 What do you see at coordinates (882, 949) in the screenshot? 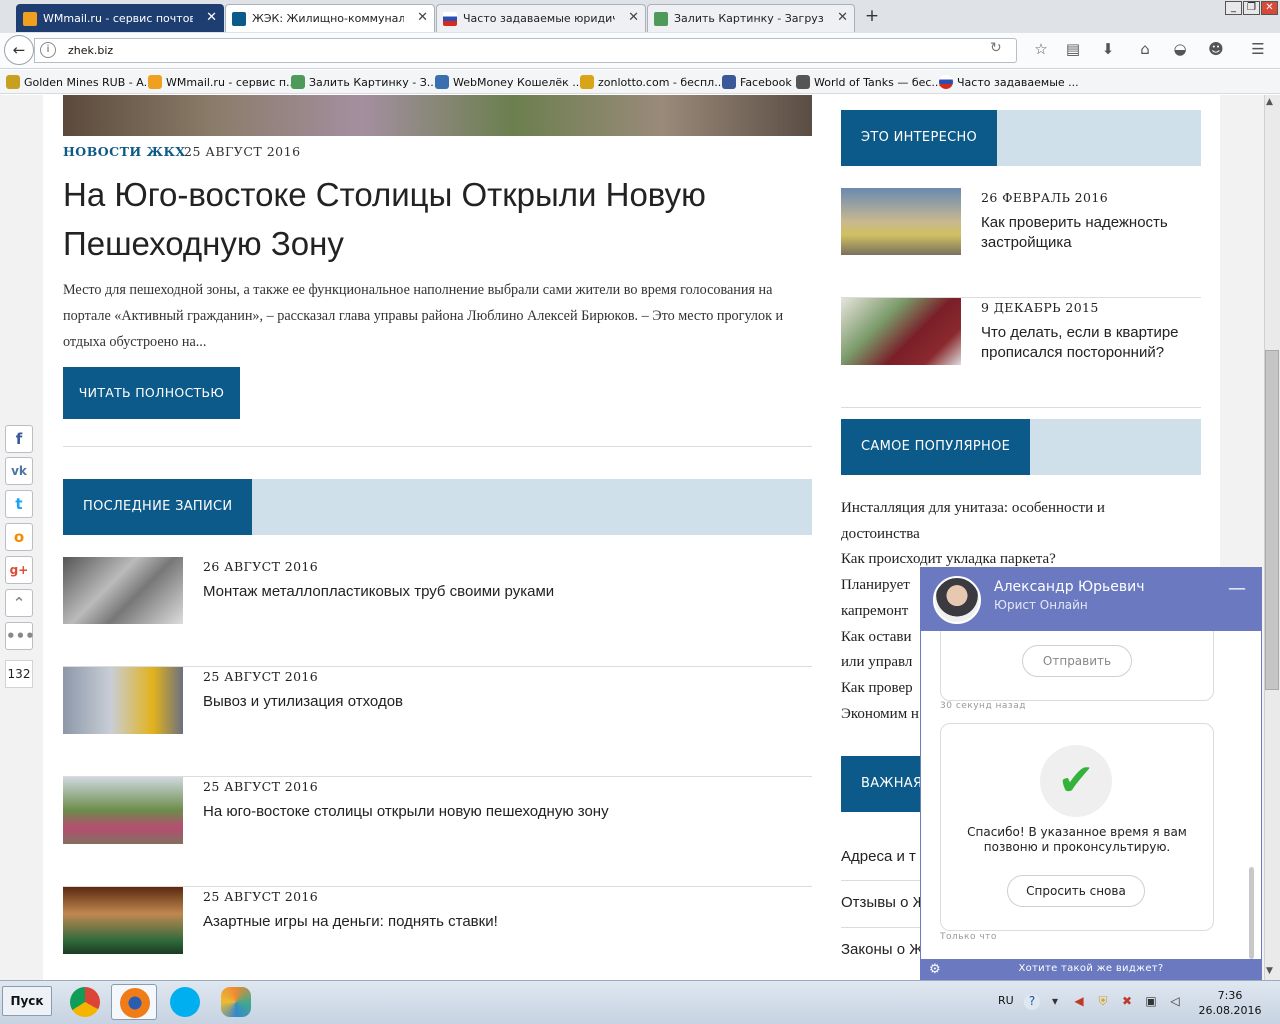
I see `important-item: Законы о Ж` at bounding box center [882, 949].